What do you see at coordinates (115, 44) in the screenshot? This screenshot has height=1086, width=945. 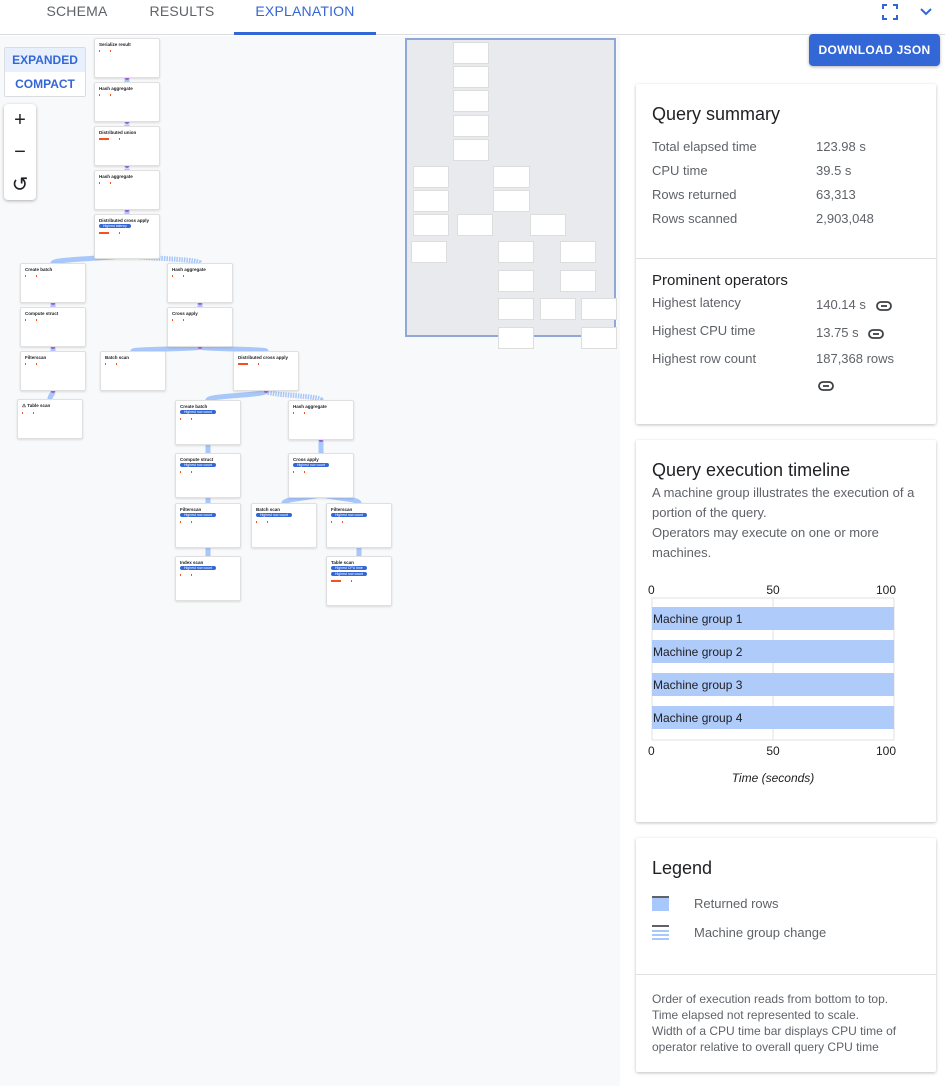 I see `plan-node-title: Serialize result` at bounding box center [115, 44].